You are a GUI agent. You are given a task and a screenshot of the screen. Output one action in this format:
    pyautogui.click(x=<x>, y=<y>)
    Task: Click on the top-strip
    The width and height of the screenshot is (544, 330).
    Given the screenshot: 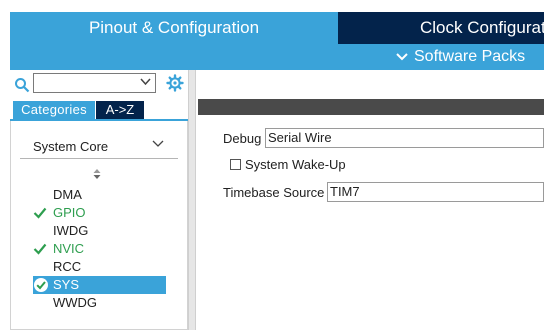 What is the action you would take?
    pyautogui.click(x=272, y=6)
    